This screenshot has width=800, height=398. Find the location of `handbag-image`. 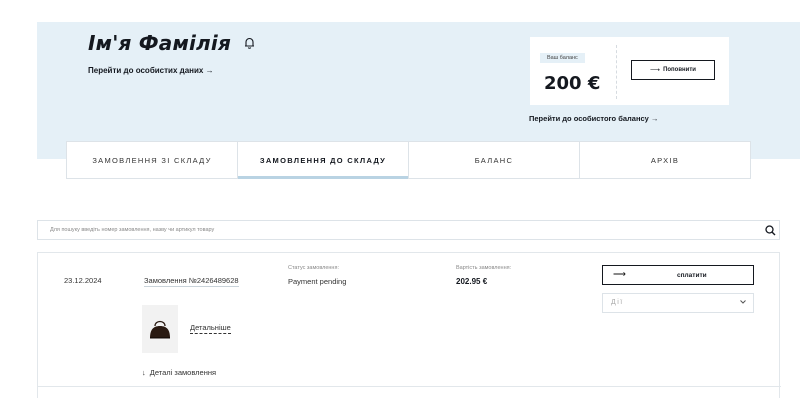

handbag-image is located at coordinates (160, 329).